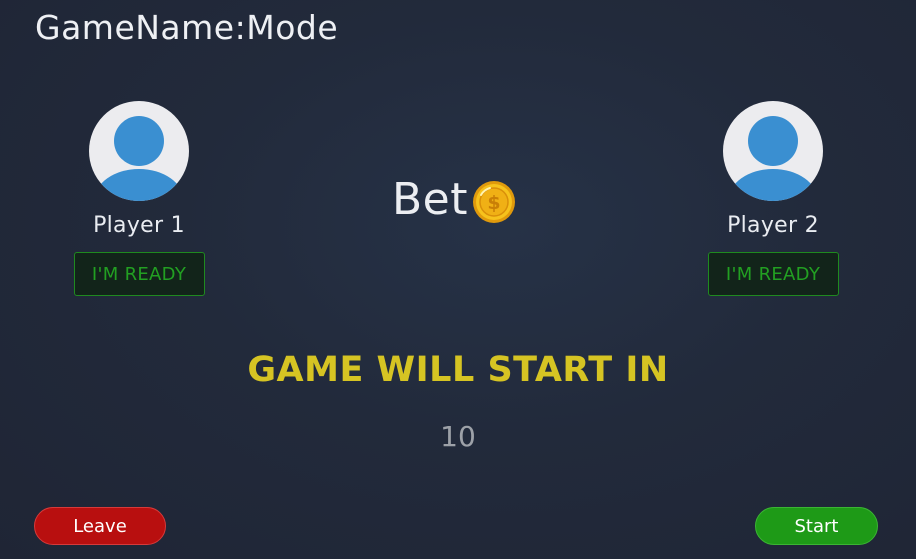 The image size is (916, 559). Describe the element at coordinates (458, 436) in the screenshot. I see `countdown-timer: 10` at that location.